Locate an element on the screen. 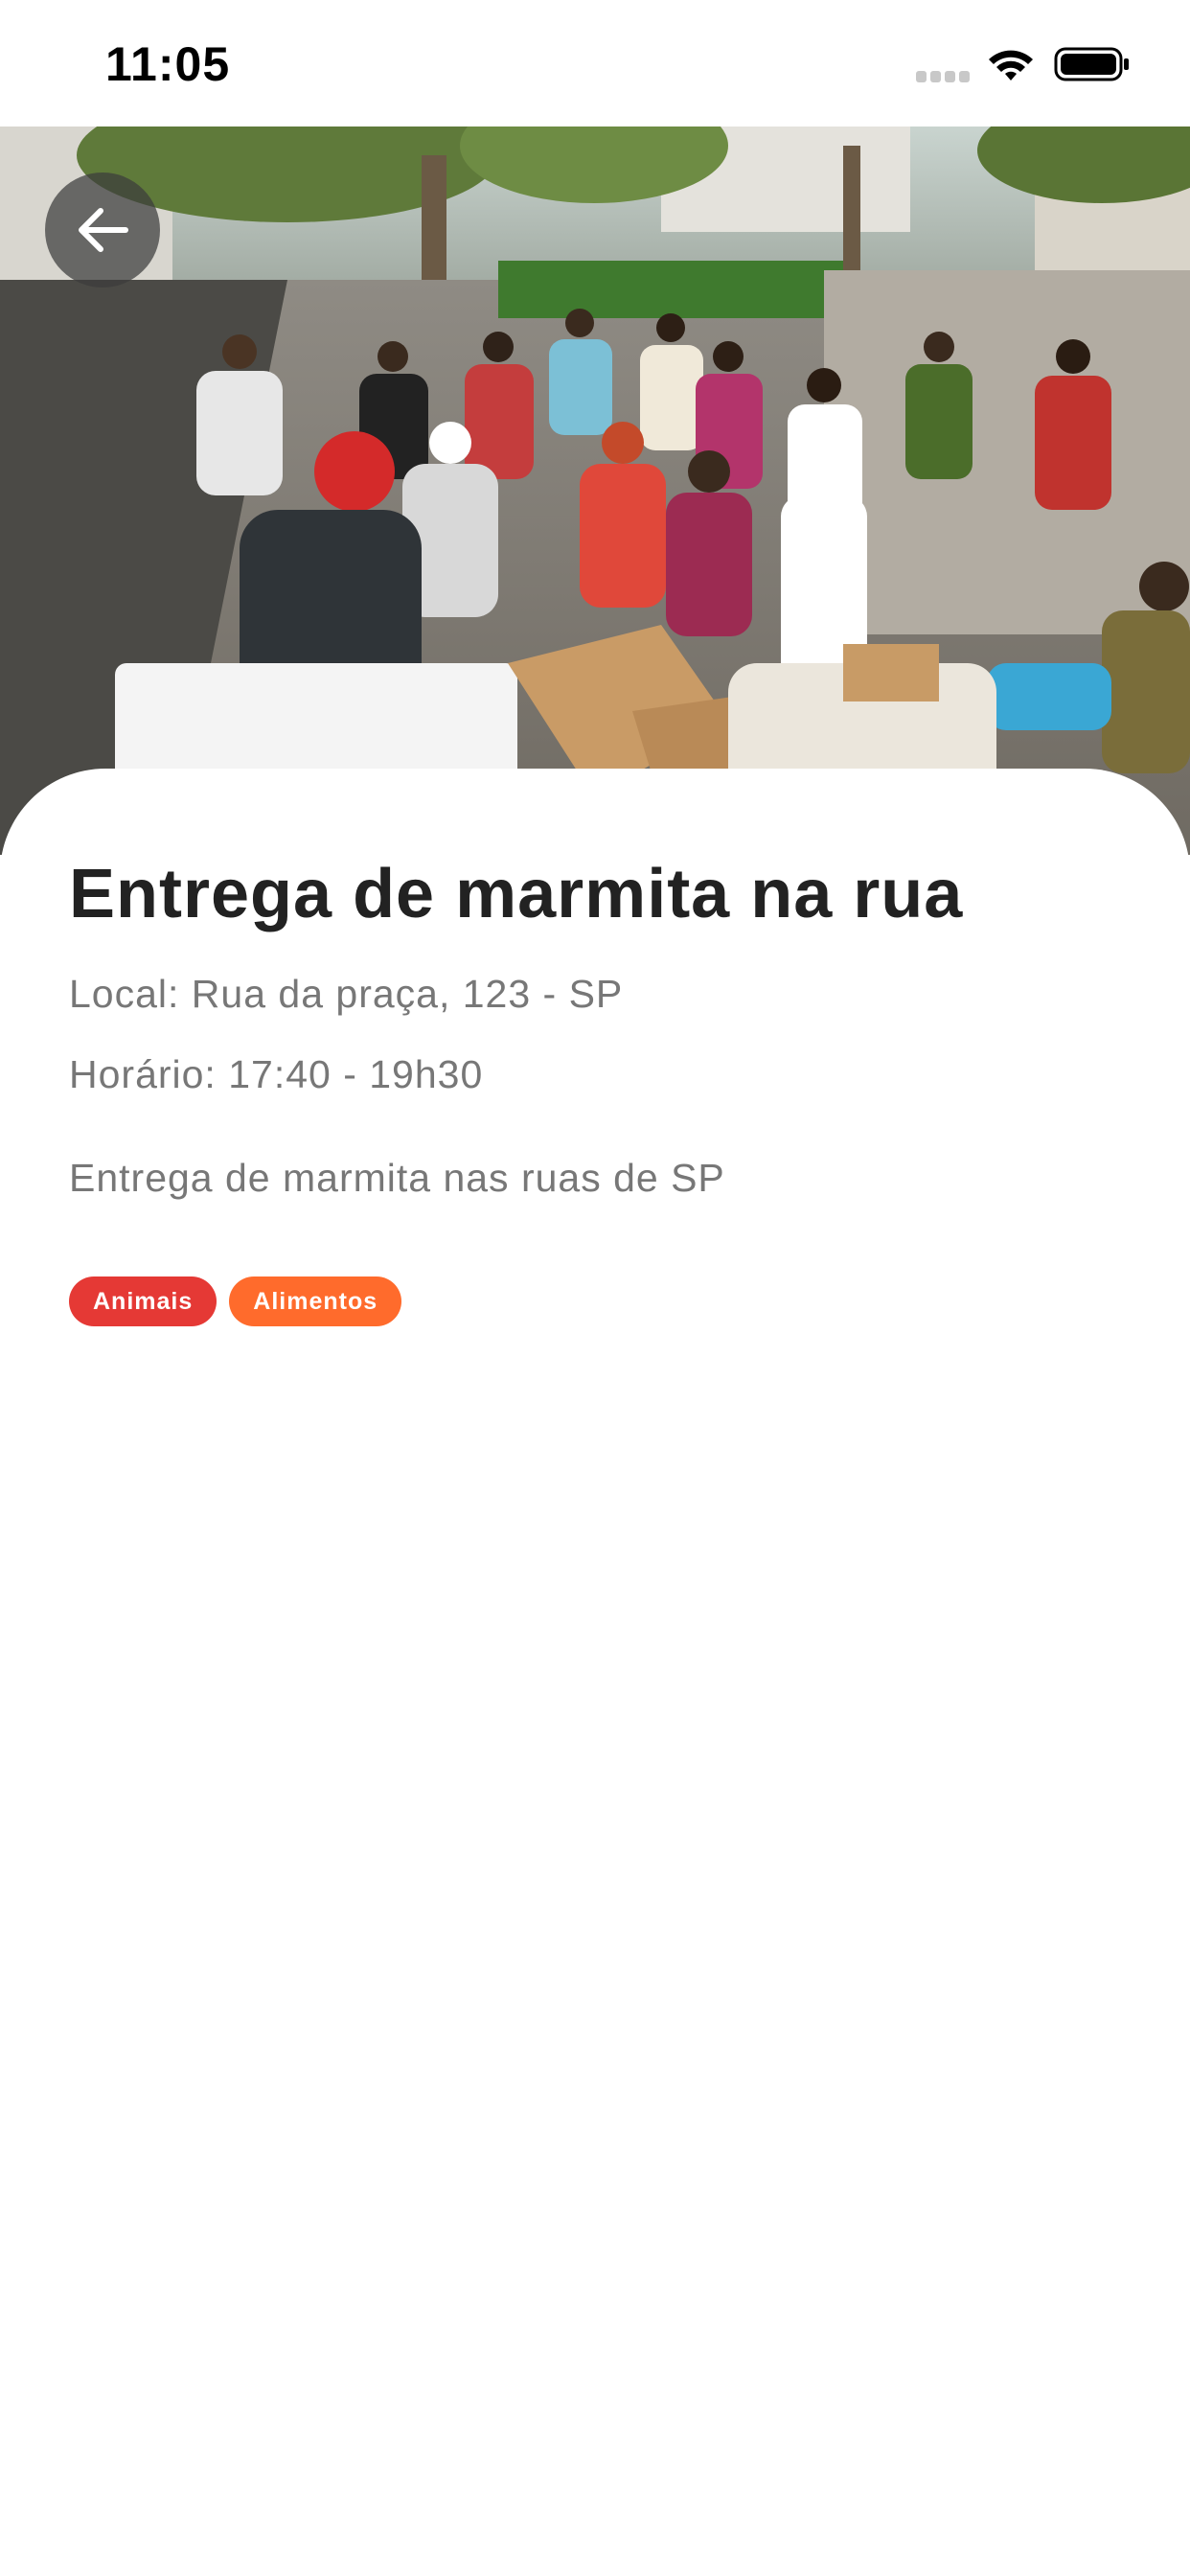  battery-icon is located at coordinates (1092, 64).